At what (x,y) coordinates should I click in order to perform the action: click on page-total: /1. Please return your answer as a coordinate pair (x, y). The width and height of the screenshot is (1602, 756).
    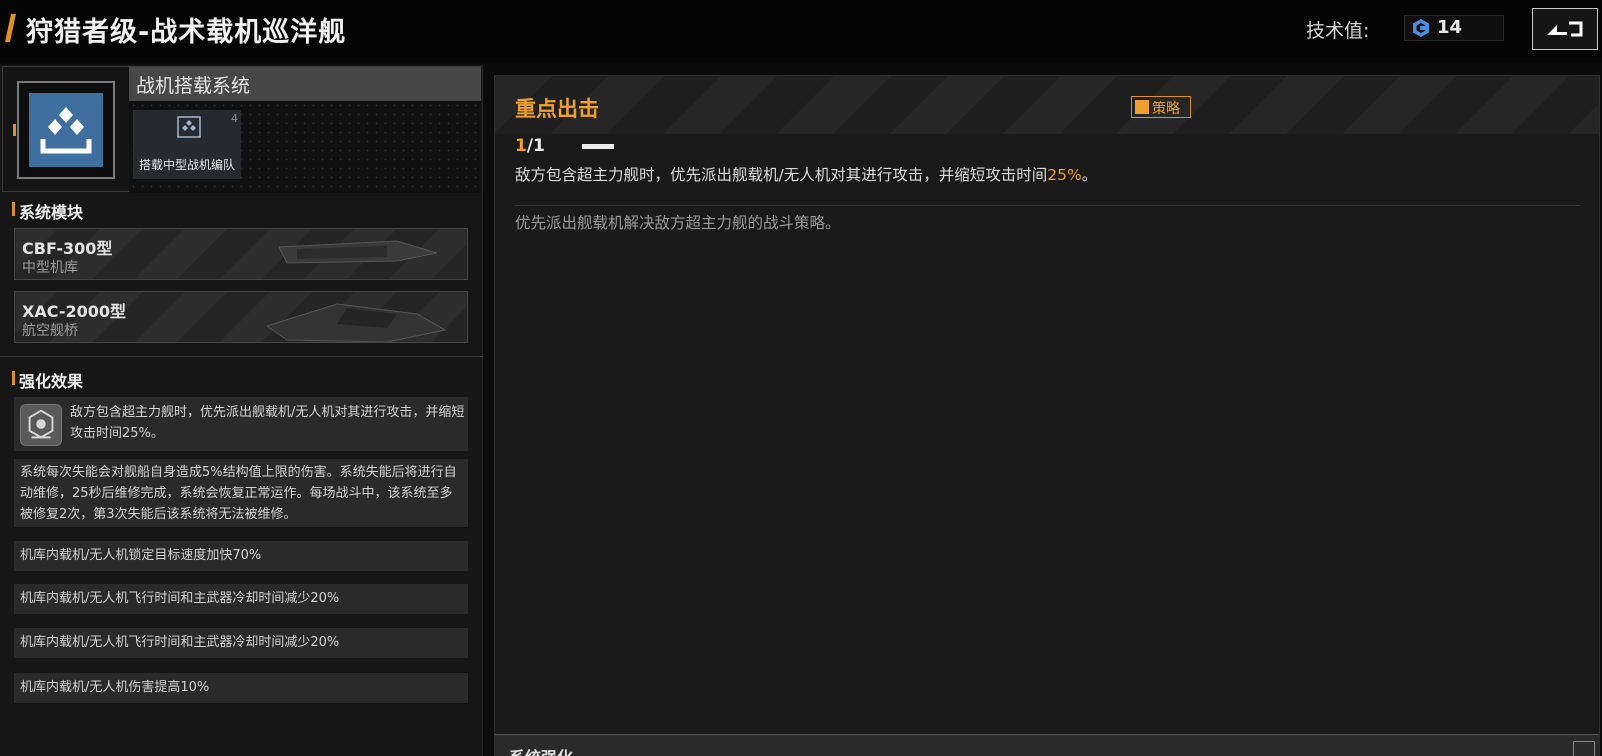
    Looking at the image, I should click on (535, 146).